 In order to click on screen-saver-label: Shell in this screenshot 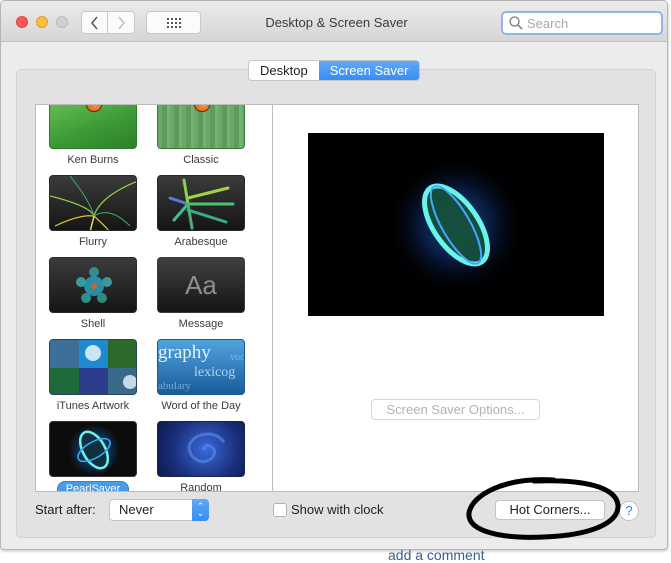, I will do `click(93, 324)`.